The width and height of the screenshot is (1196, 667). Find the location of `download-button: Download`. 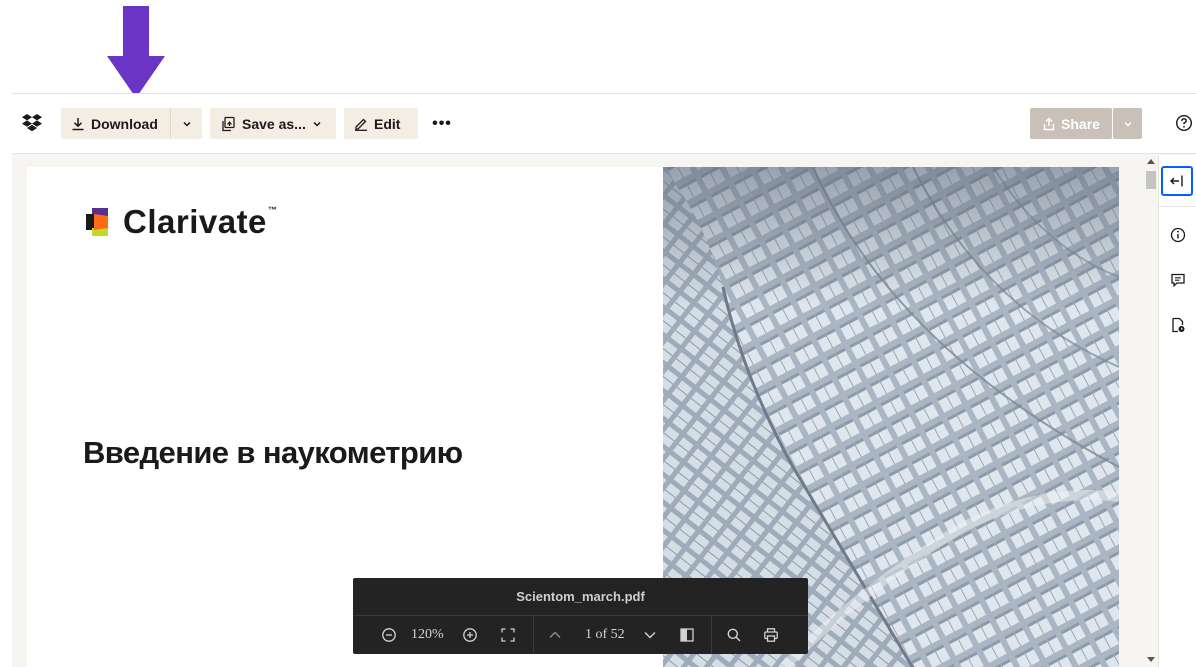

download-button: Download is located at coordinates (115, 123).